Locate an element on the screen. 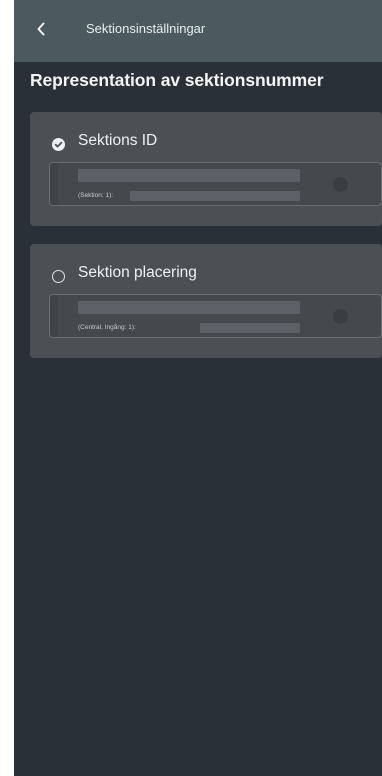 Image resolution: width=382 pixels, height=776 pixels. back-button is located at coordinates (41, 31).